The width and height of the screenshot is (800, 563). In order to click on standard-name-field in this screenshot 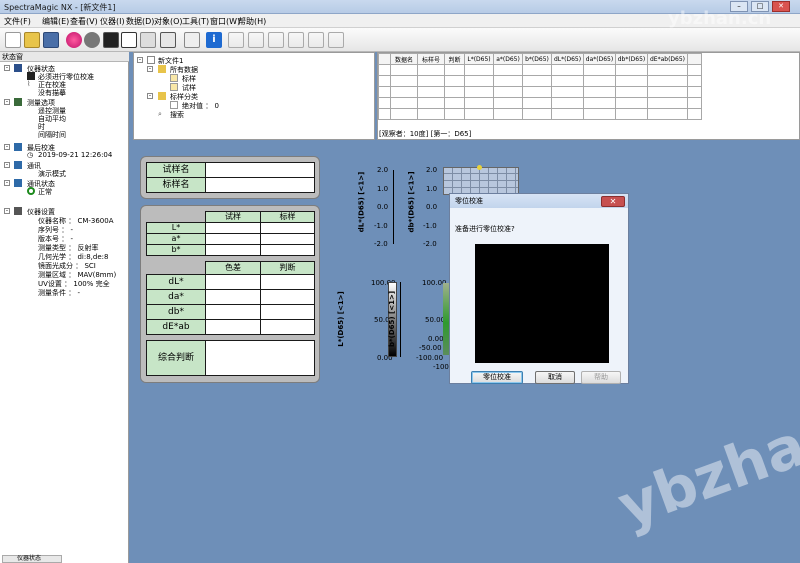, I will do `click(260, 185)`.